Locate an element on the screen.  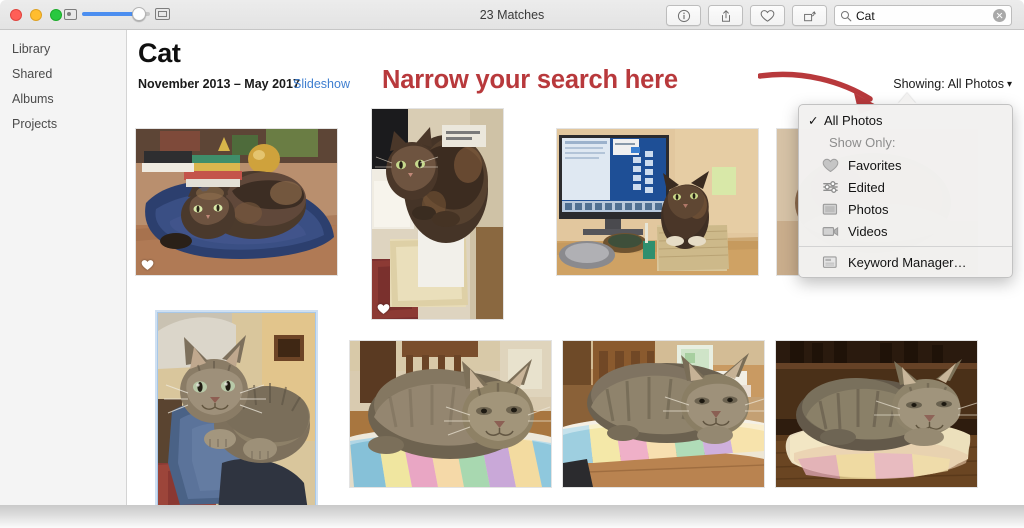
tabby-cat-on-floor-blanket is located at coordinates (876, 414).